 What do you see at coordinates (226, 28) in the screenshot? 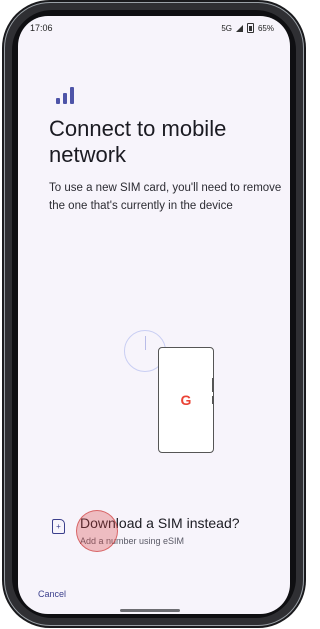
I see `network-type: 5G` at bounding box center [226, 28].